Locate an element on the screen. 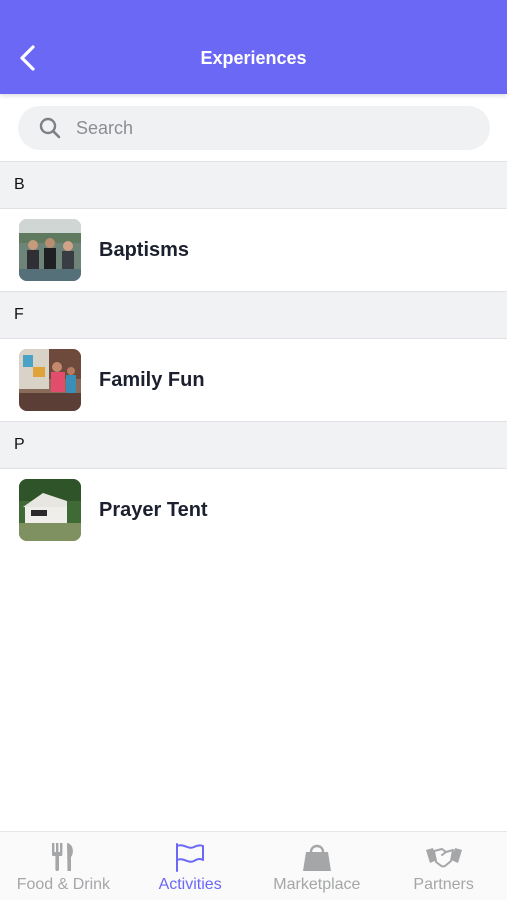 The height and width of the screenshot is (900, 507). search-input is located at coordinates (256, 128).